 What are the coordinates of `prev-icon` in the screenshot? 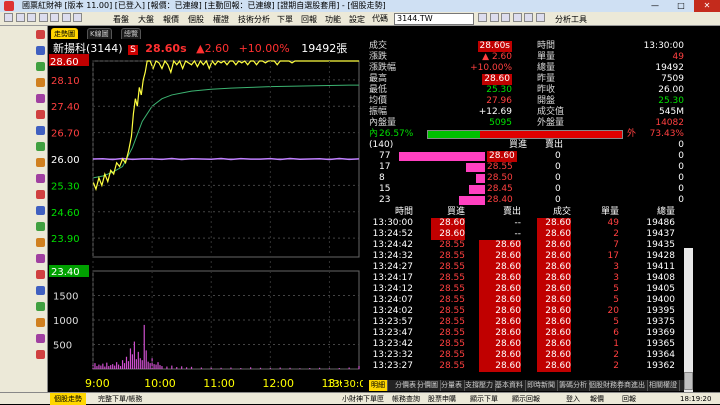 It's located at (494, 17).